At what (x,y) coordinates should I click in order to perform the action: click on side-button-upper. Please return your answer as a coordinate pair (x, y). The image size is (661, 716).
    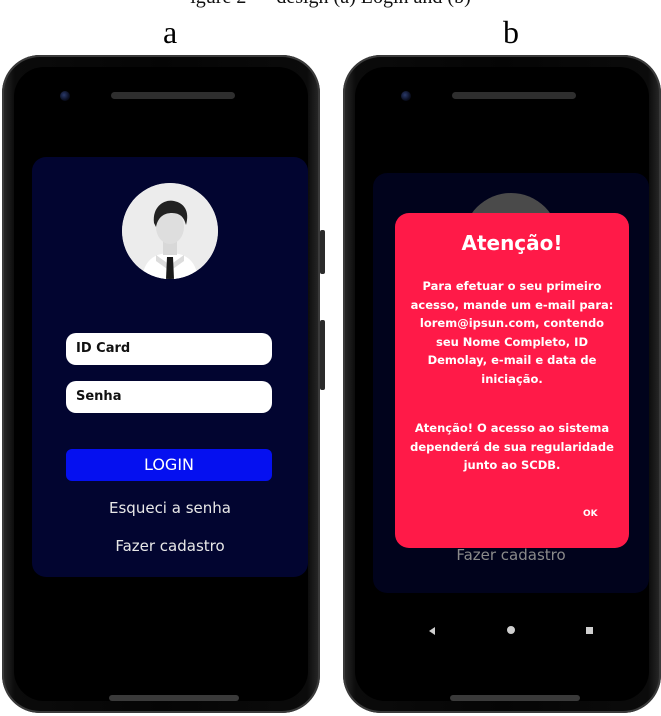
    Looking at the image, I should click on (322, 252).